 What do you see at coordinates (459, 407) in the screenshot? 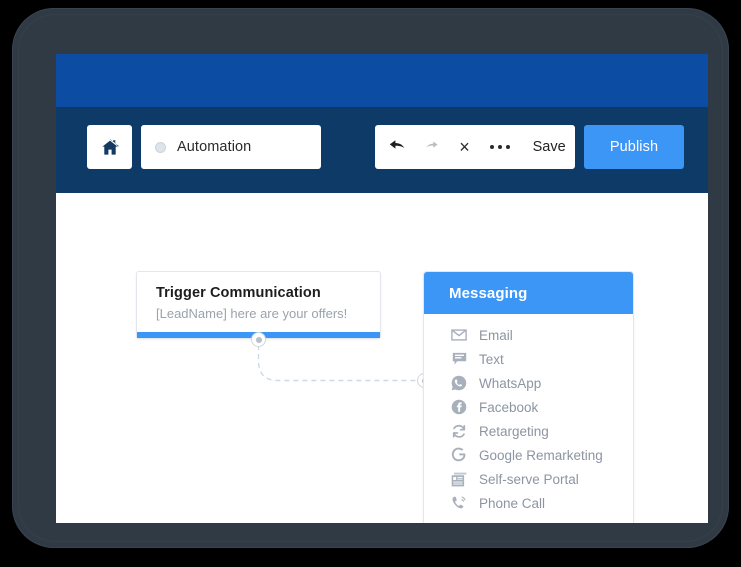
I see `facebook-icon` at bounding box center [459, 407].